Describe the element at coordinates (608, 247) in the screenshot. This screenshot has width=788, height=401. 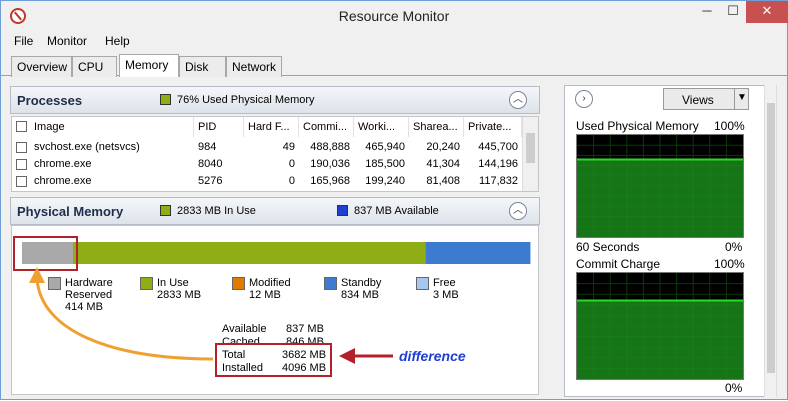
I see `graph1-time: 60 Seconds` at that location.